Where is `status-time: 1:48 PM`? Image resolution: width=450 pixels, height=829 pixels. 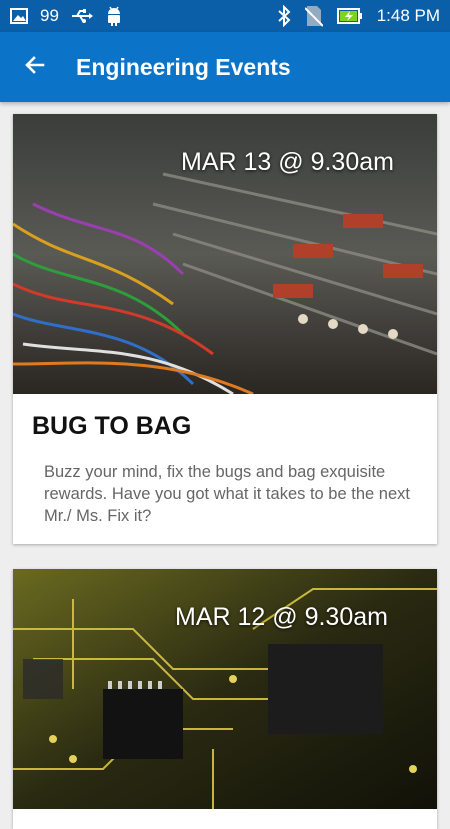 status-time: 1:48 PM is located at coordinates (408, 15).